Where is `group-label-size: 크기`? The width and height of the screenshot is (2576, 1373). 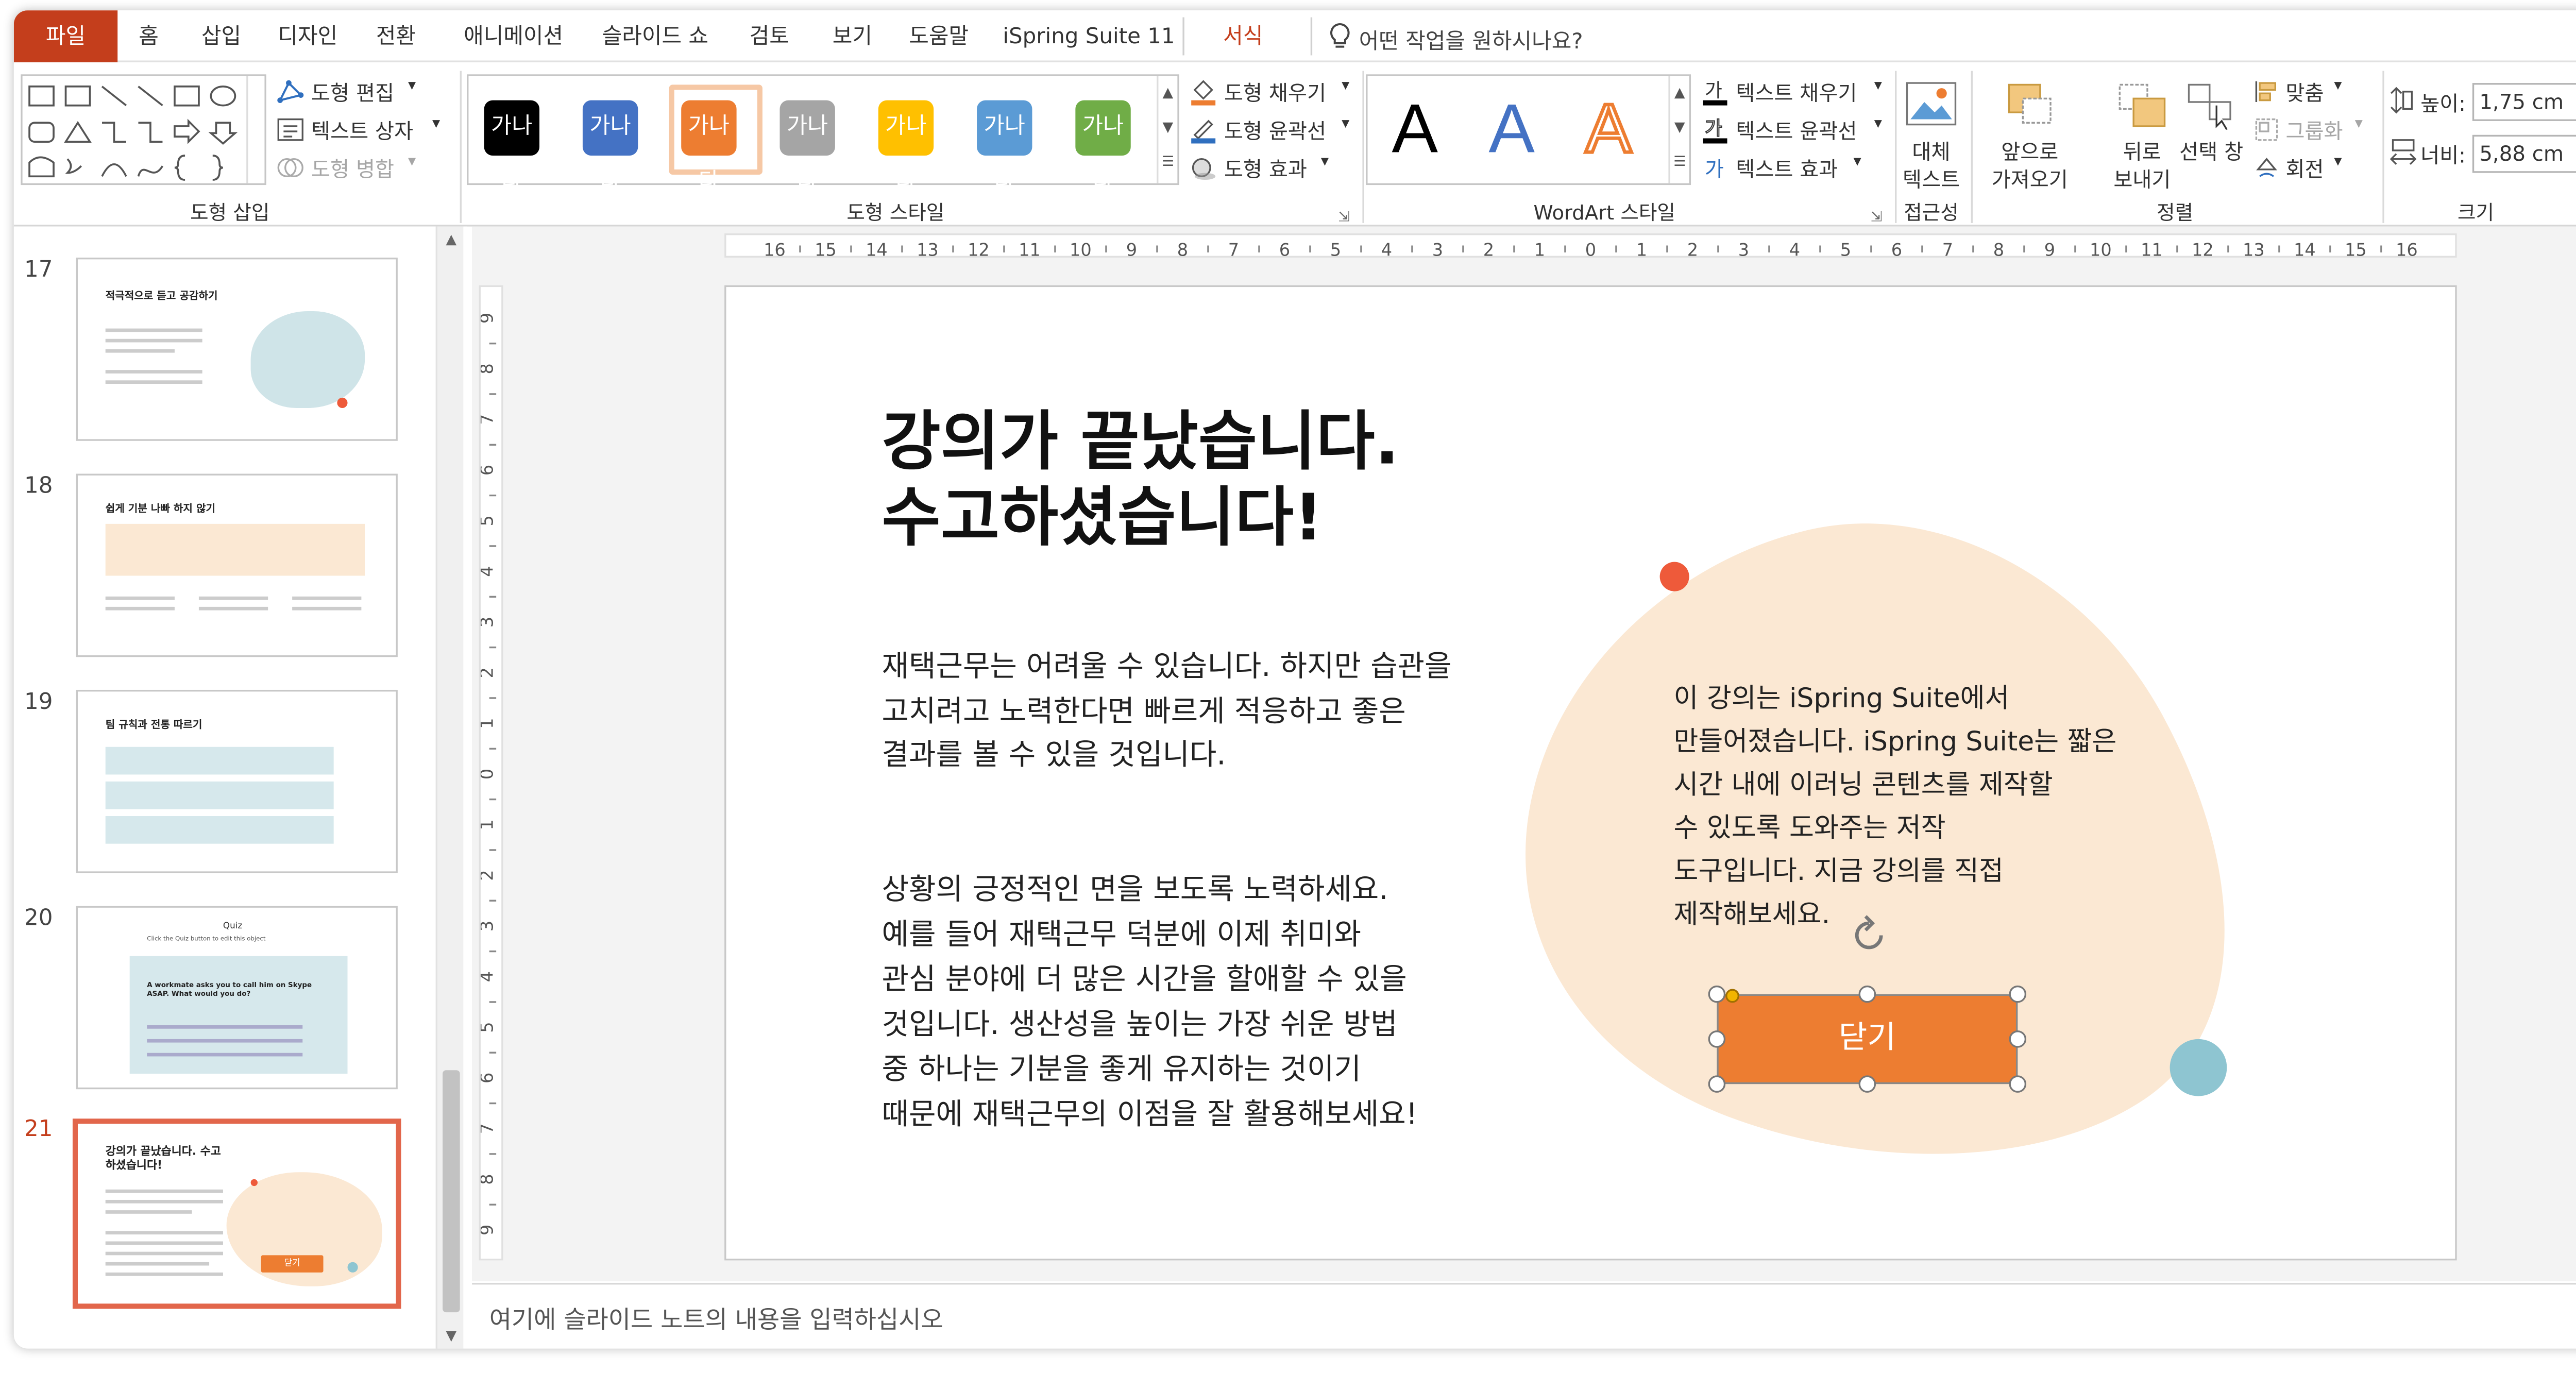
group-label-size: 크기 is located at coordinates (2476, 212).